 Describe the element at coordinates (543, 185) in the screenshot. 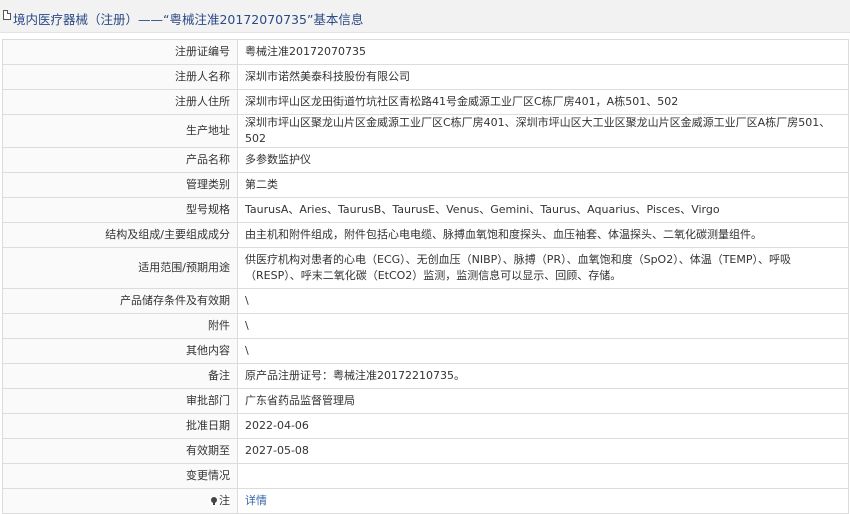

I see `row-value: 第二类` at that location.